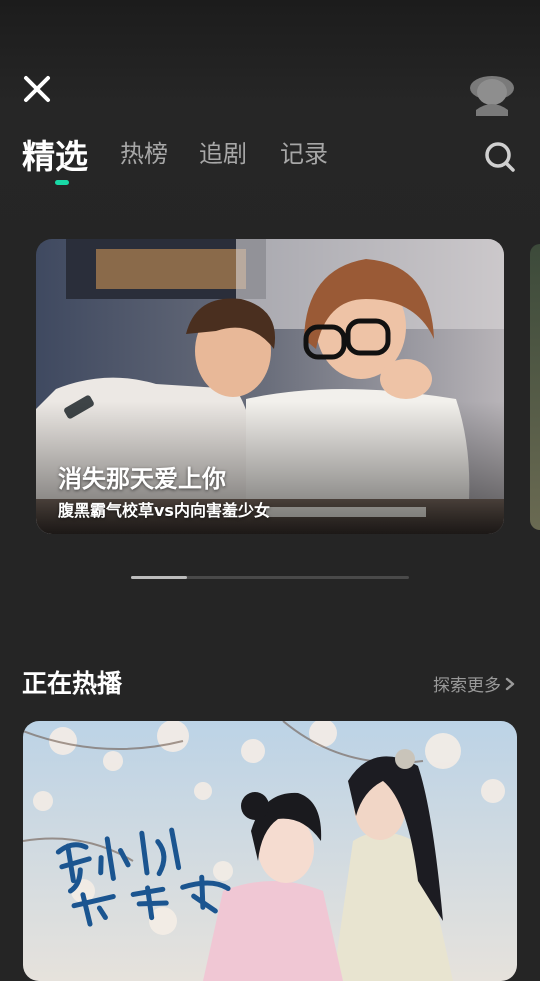 This screenshot has height=981, width=540. Describe the element at coordinates (304, 151) in the screenshot. I see `tab-history: 记录` at that location.